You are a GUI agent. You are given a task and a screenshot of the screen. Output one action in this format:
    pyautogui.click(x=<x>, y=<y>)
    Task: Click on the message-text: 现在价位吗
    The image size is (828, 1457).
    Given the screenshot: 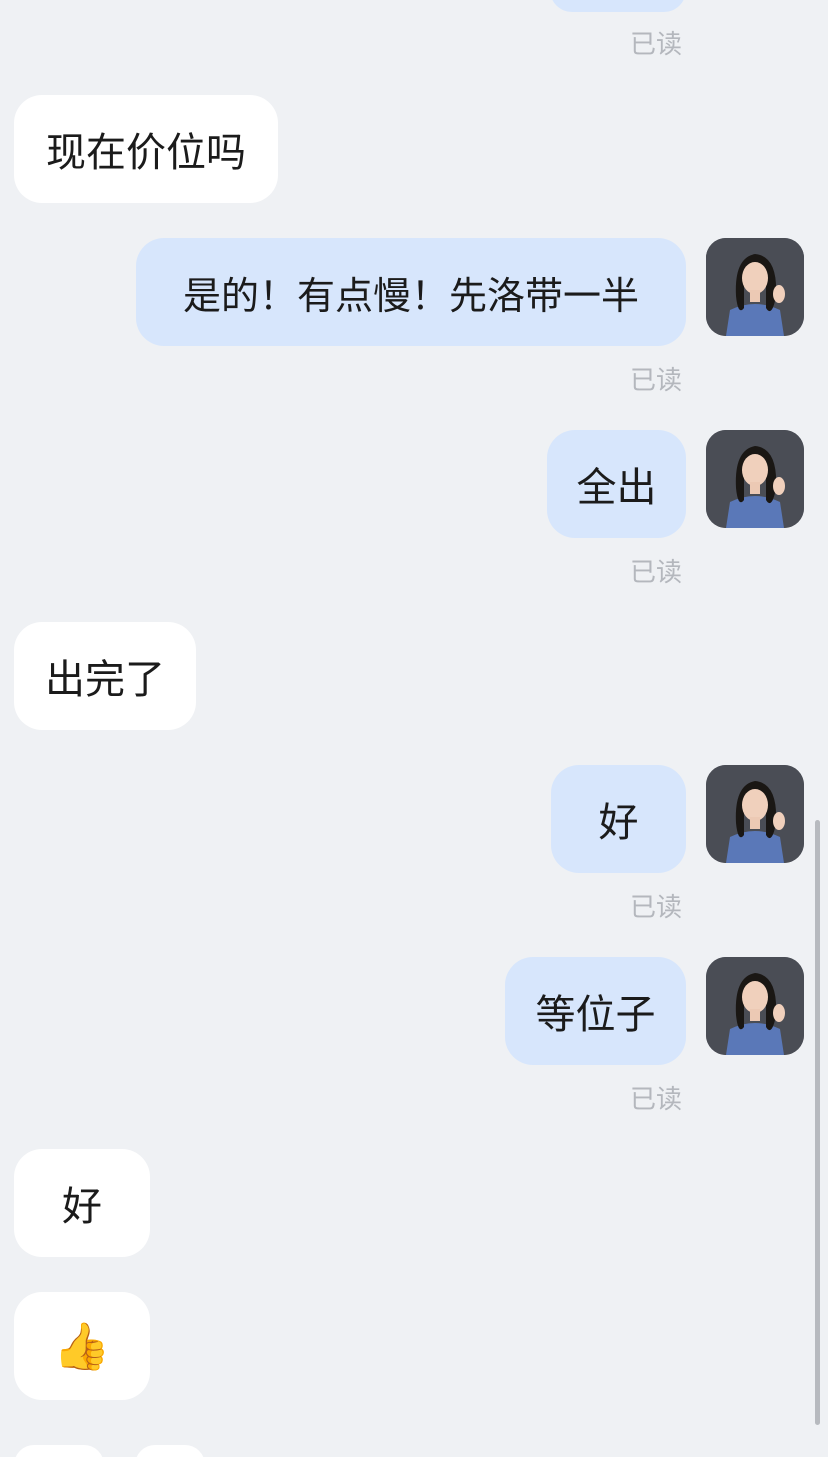 What is the action you would take?
    pyautogui.click(x=146, y=153)
    